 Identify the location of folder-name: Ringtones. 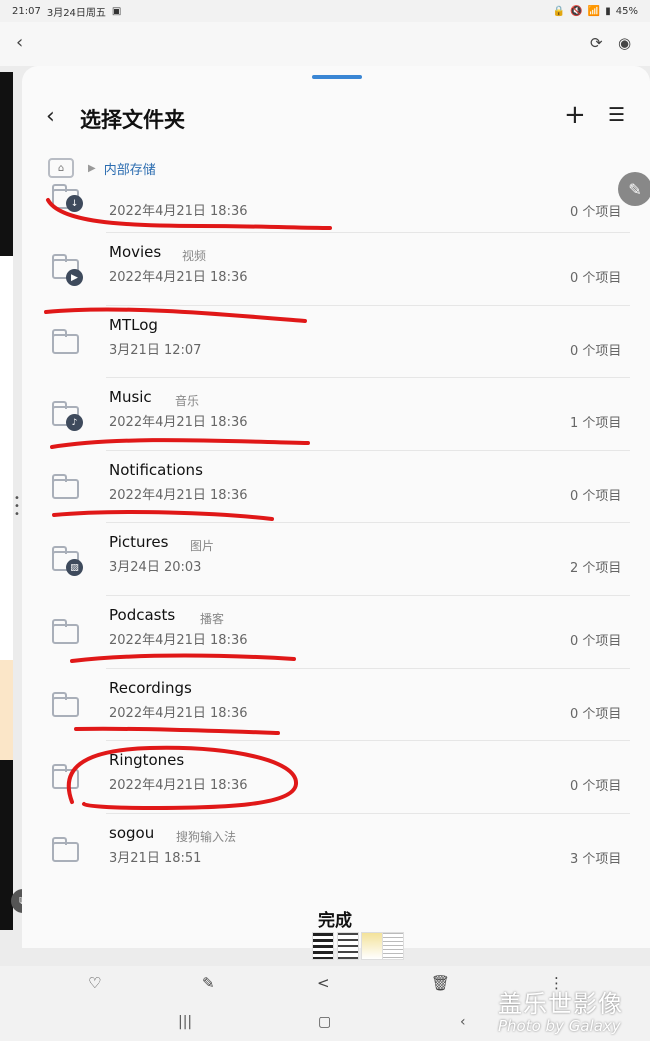
(147, 760).